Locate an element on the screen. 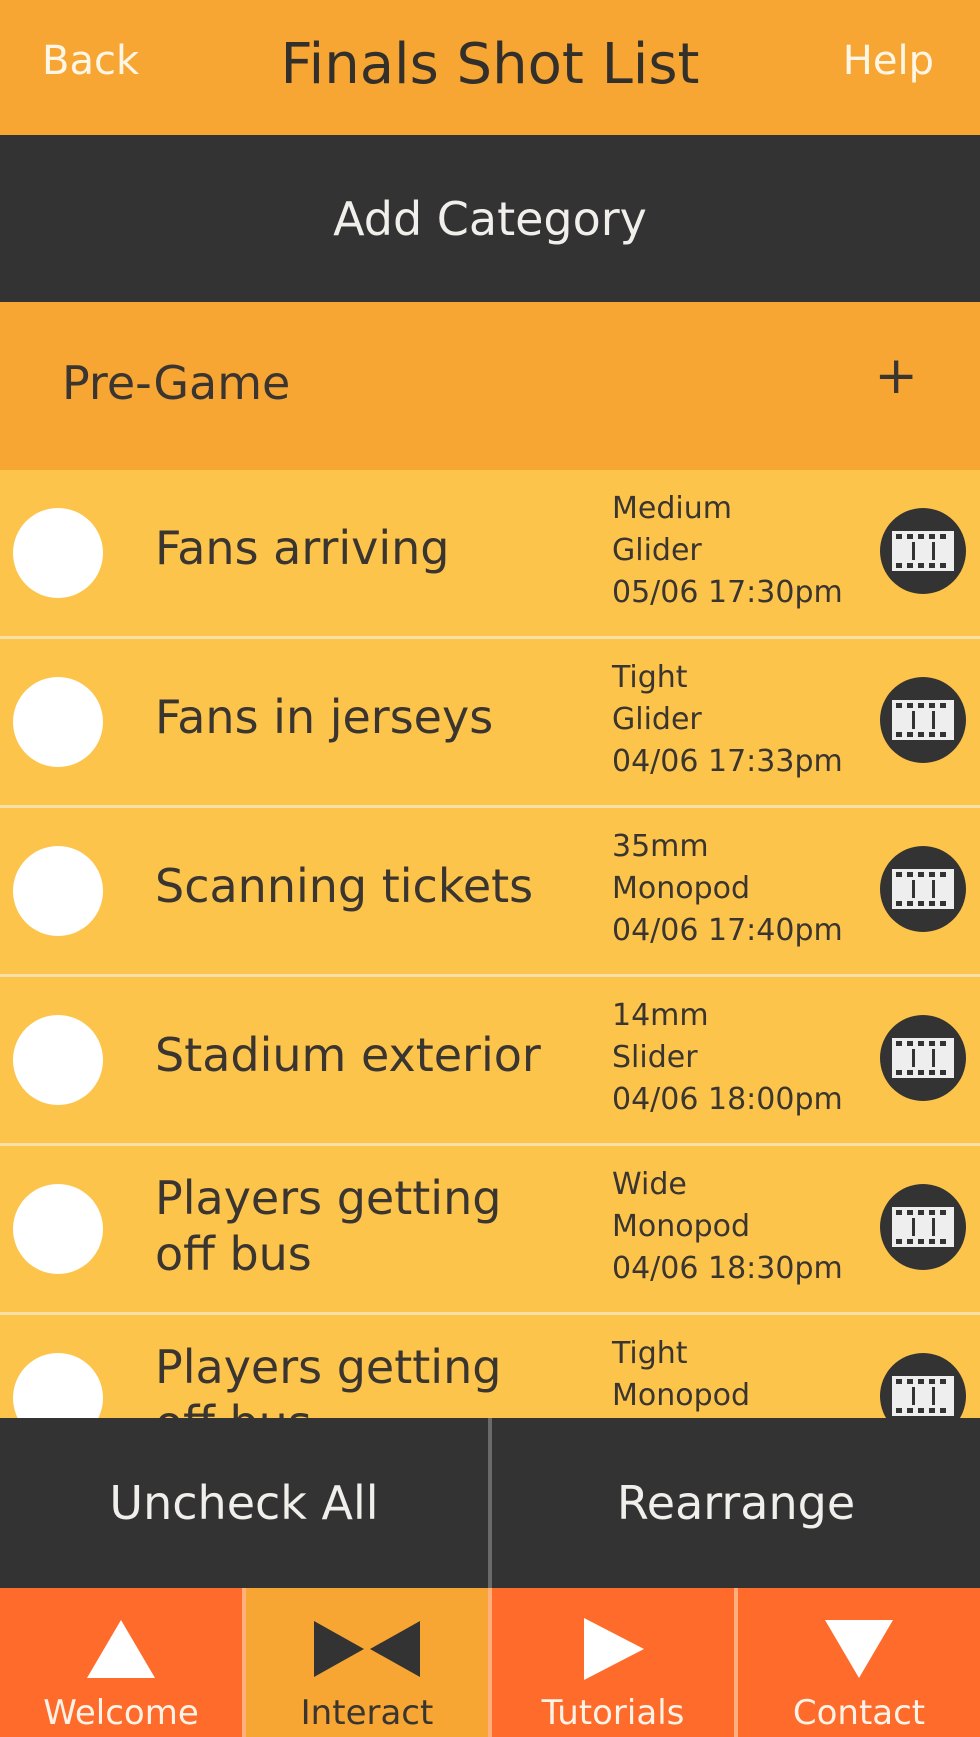 The image size is (980, 1737). top-navigation-bar: Back Finals Shot List Help is located at coordinates (490, 67).